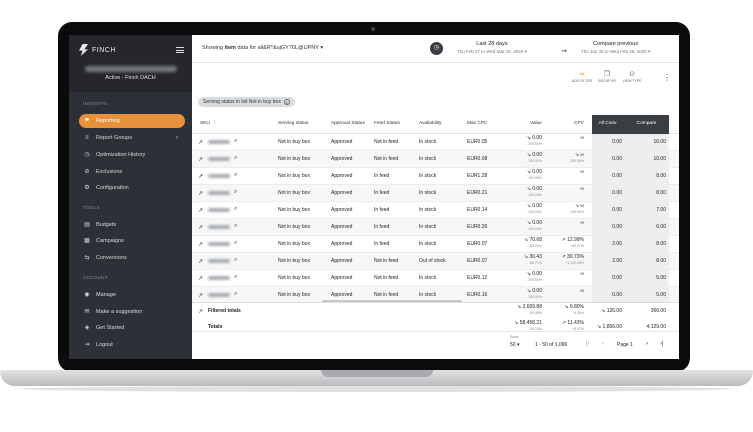 This screenshot has width=753, height=432. Describe the element at coordinates (208, 123) in the screenshot. I see `col-sku: SKU ⋮` at that location.